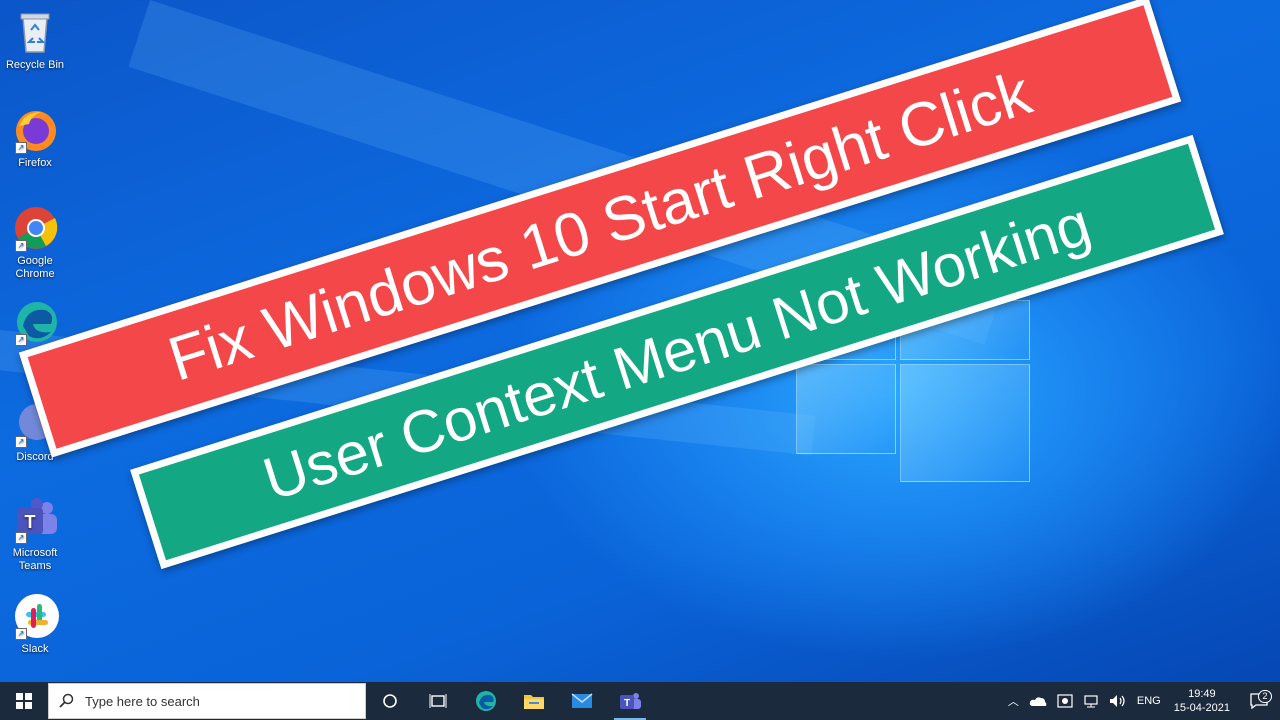  What do you see at coordinates (35, 130) in the screenshot?
I see `firefox-icon: ↗` at bounding box center [35, 130].